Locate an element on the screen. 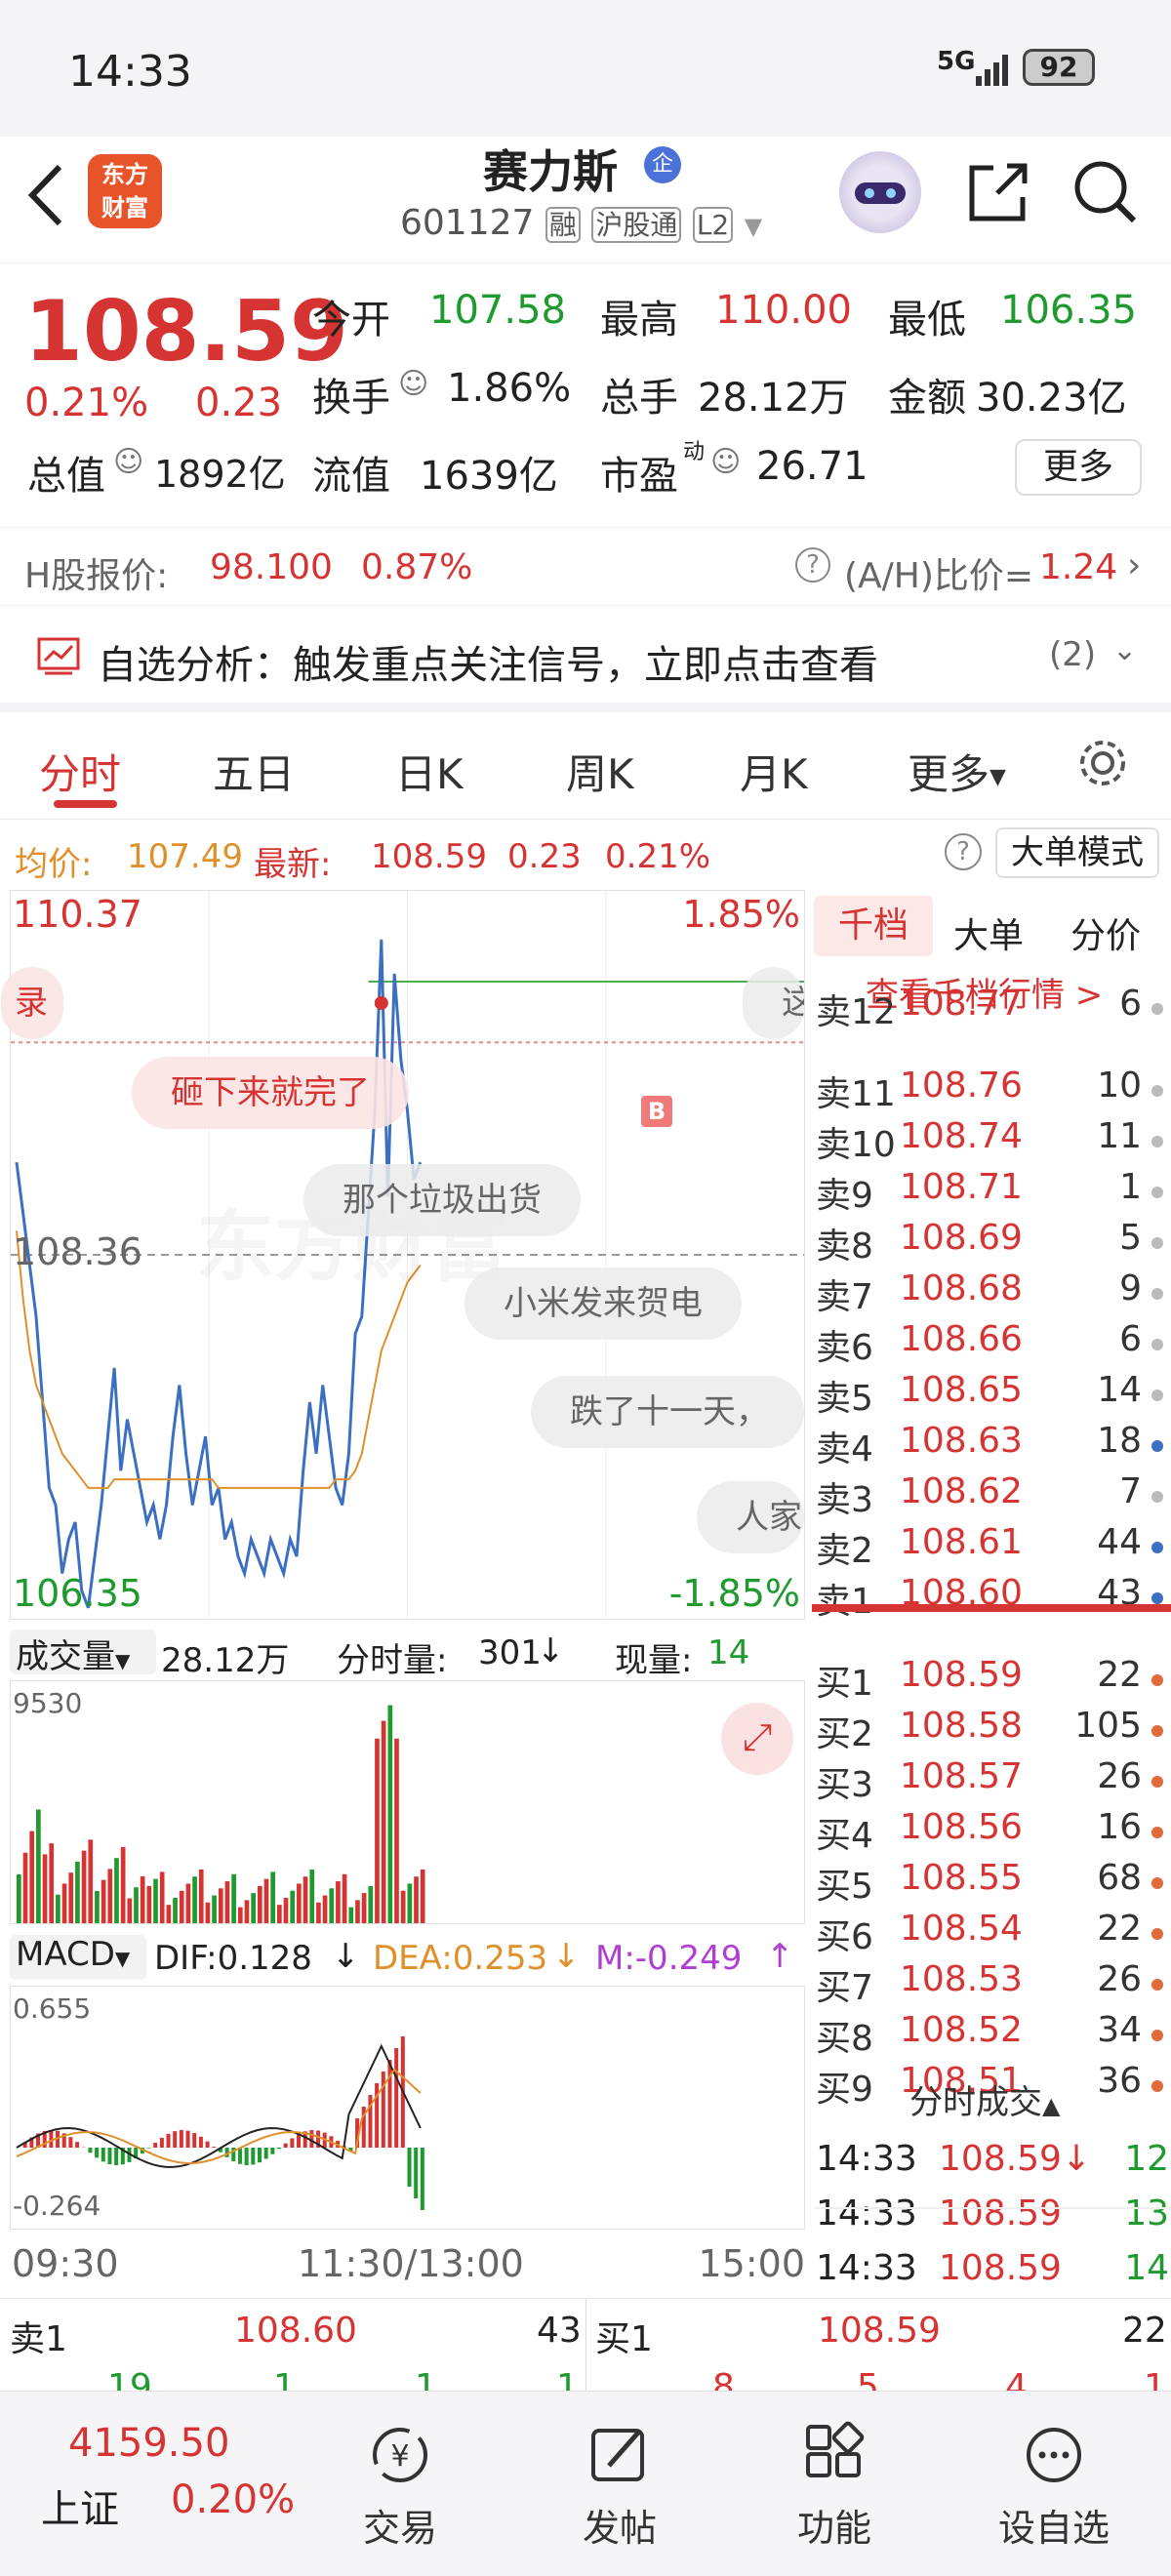  volume-chart: 9530 ⤢ is located at coordinates (407, 1802).